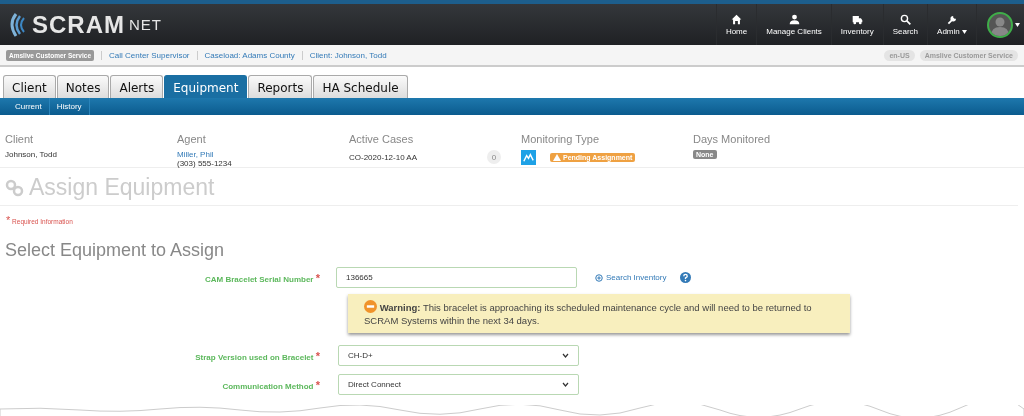 The height and width of the screenshot is (416, 1024). I want to click on tab: Notes, so click(83, 86).